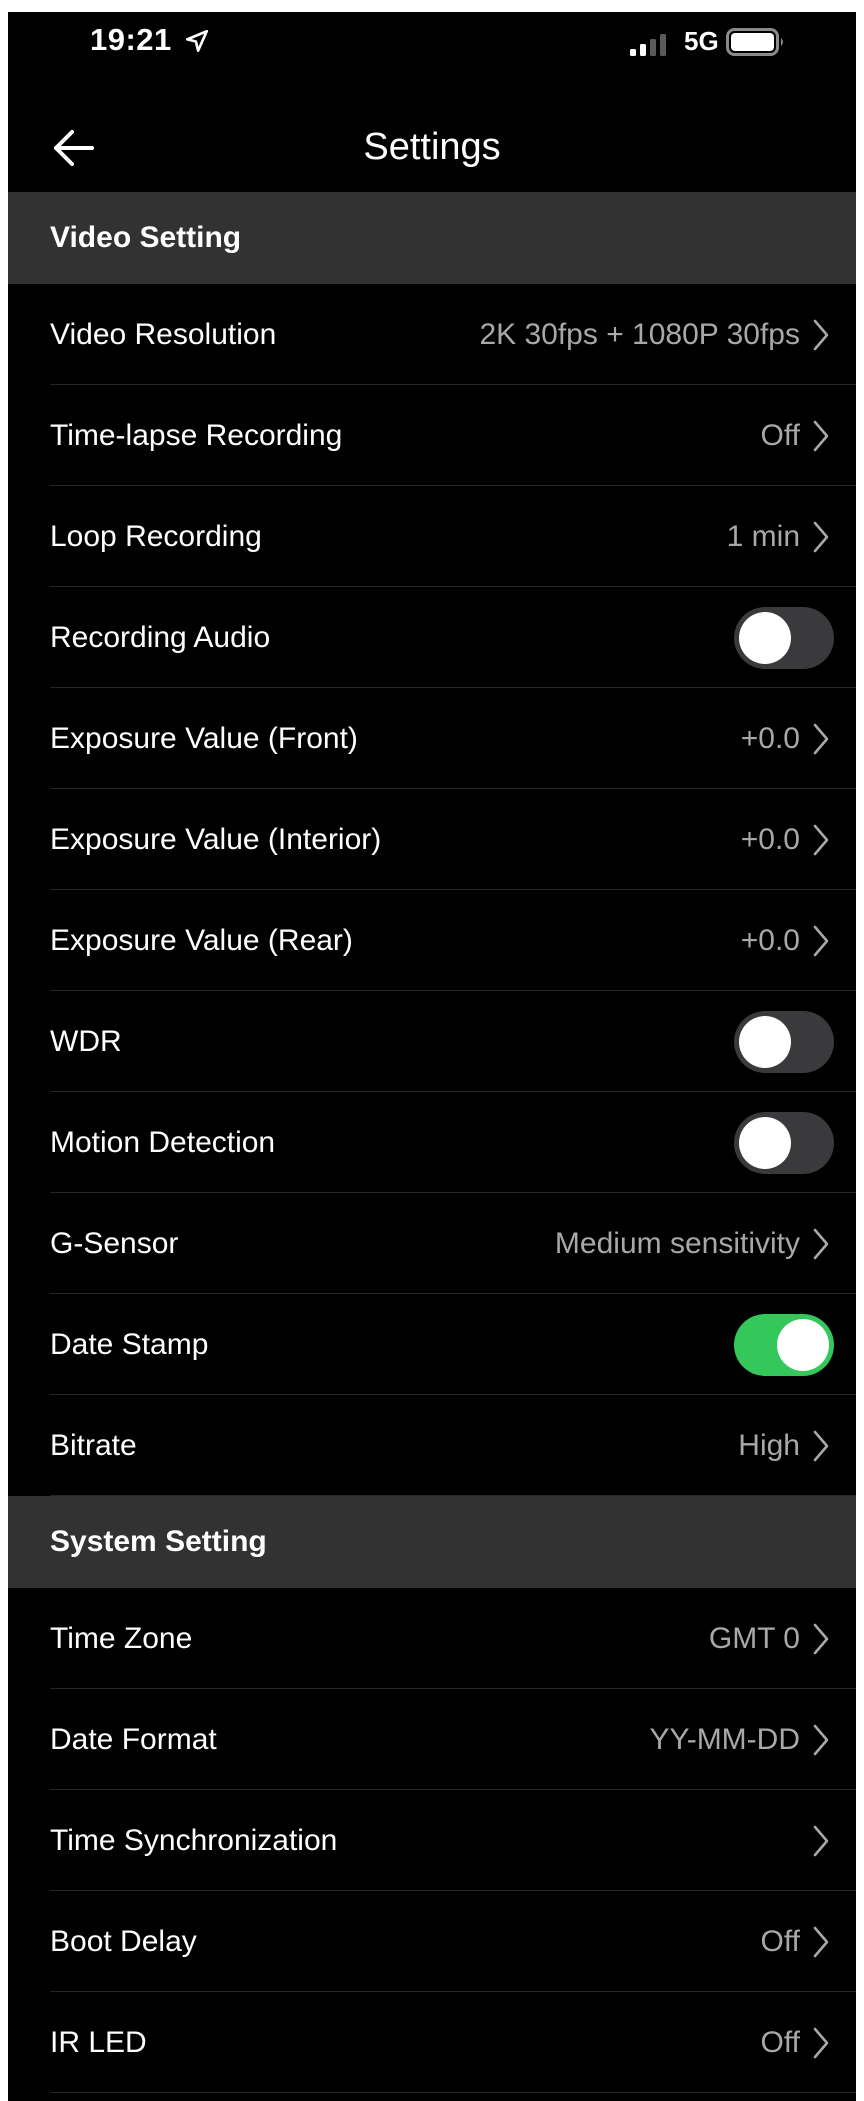  Describe the element at coordinates (160, 637) in the screenshot. I see `setting-label: Recording Audio` at that location.